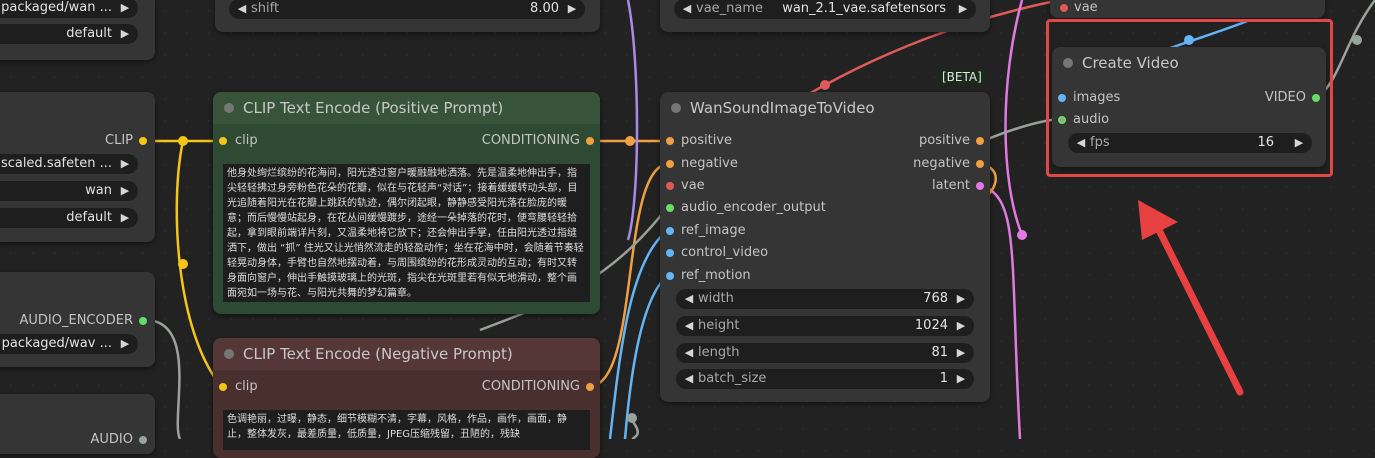 This screenshot has height=458, width=1375. I want to click on model-name-widget: packaged/wan ... ▶, so click(69, 9).